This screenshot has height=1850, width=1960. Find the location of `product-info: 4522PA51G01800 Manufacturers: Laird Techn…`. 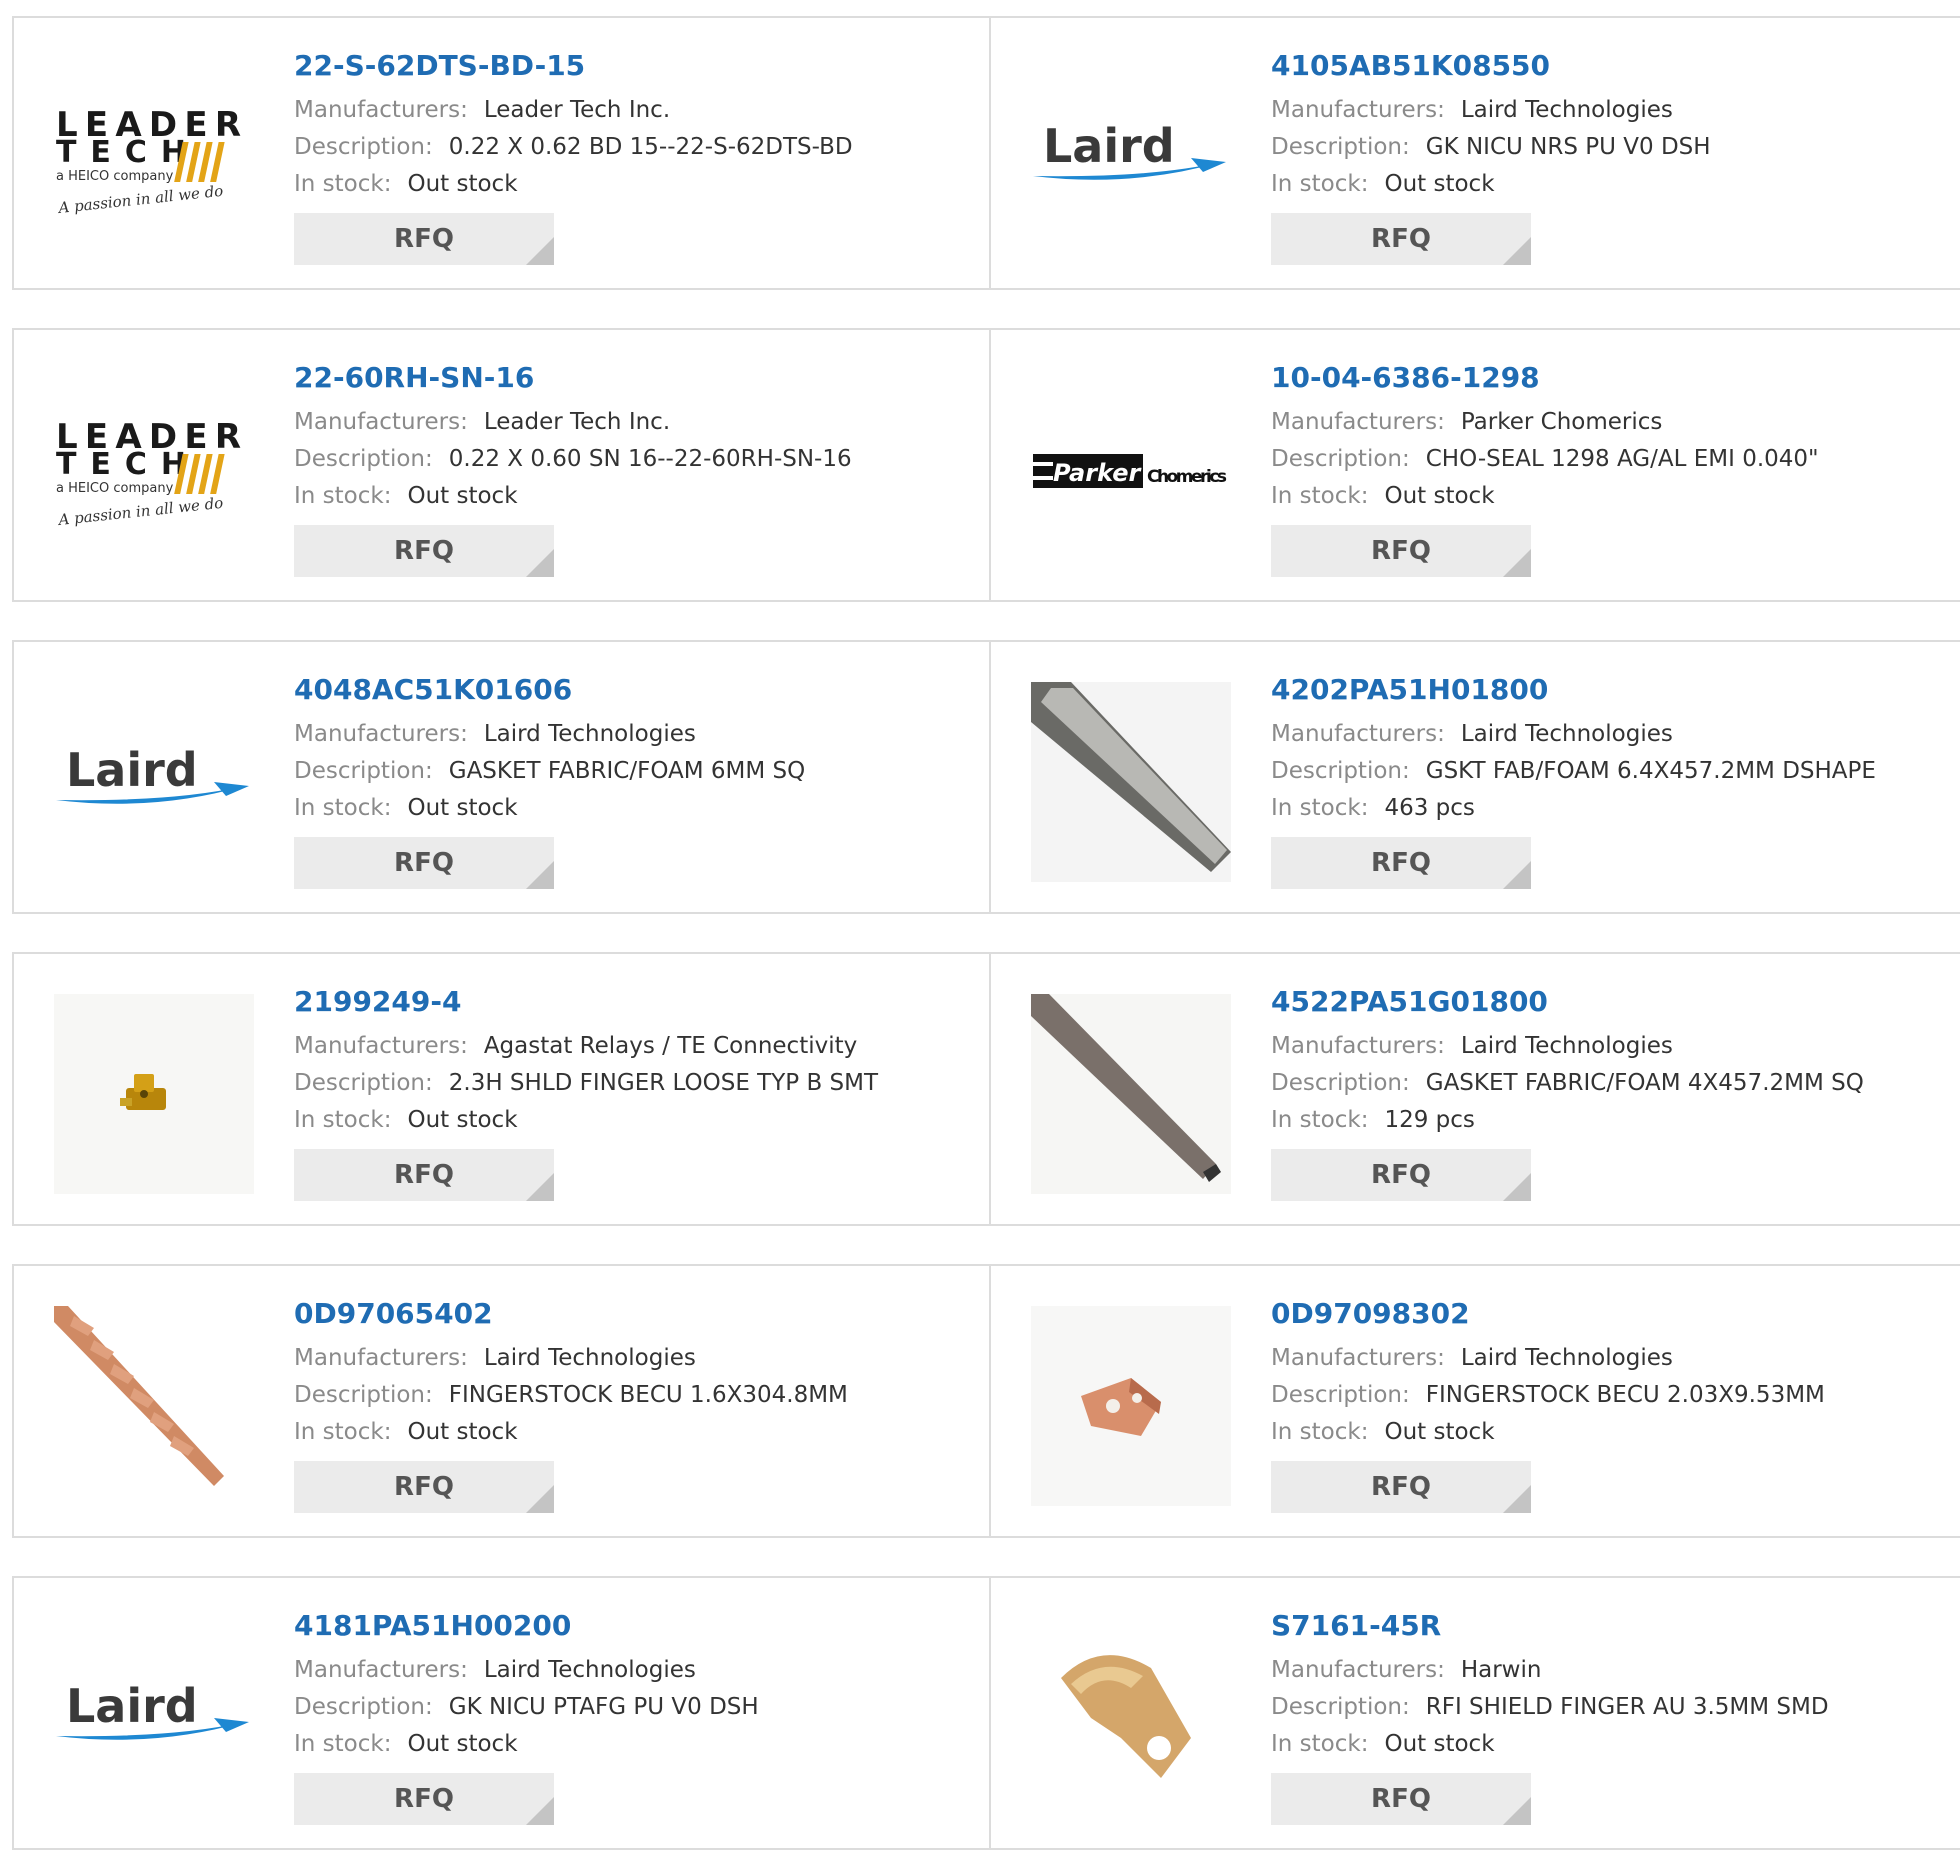

product-info: 4522PA51G01800 Manufacturers: Laird Techn… is located at coordinates (1614, 1092).